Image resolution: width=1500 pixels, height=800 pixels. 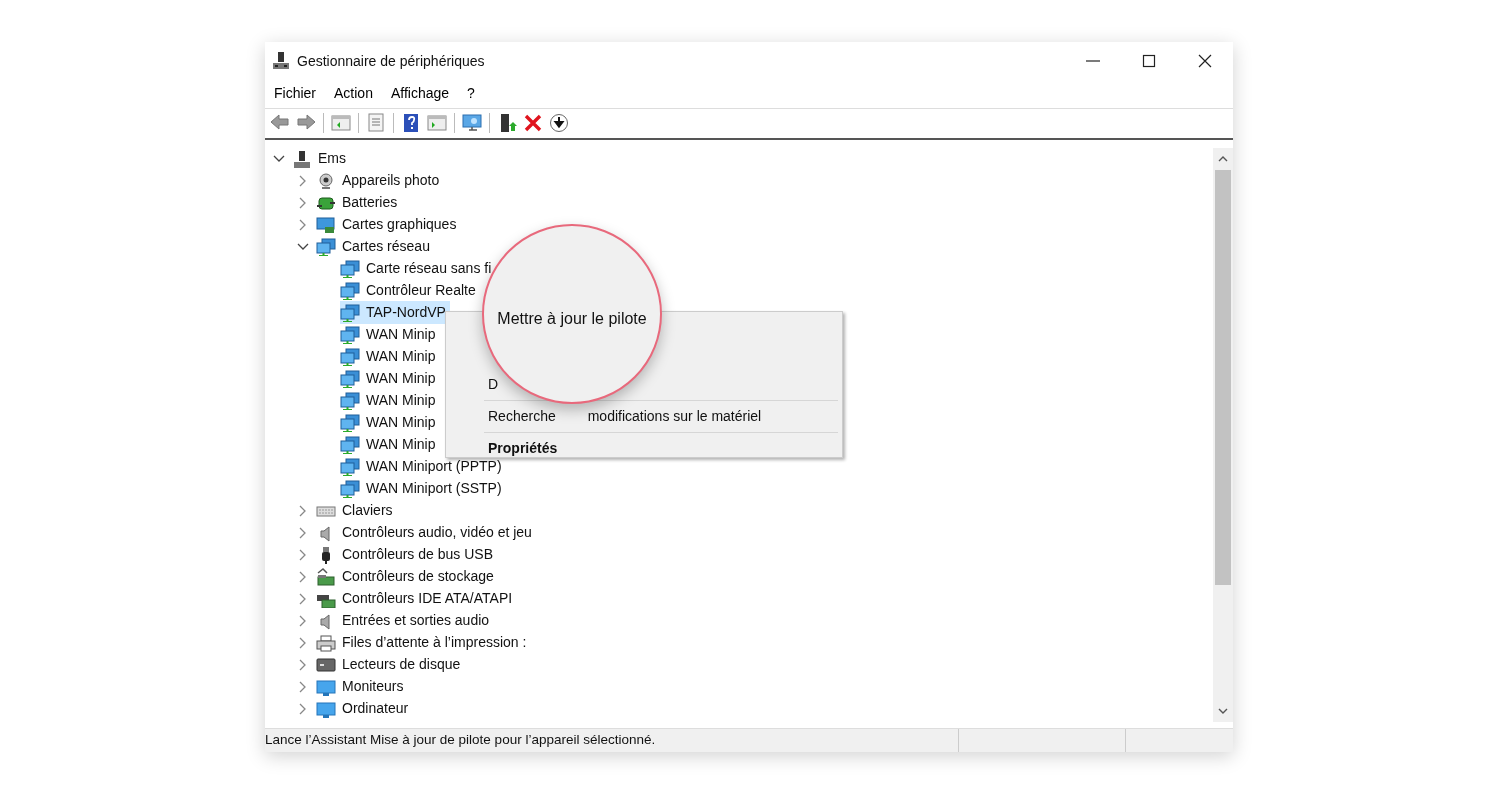 What do you see at coordinates (326, 664) in the screenshot?
I see `disk-drive-icon` at bounding box center [326, 664].